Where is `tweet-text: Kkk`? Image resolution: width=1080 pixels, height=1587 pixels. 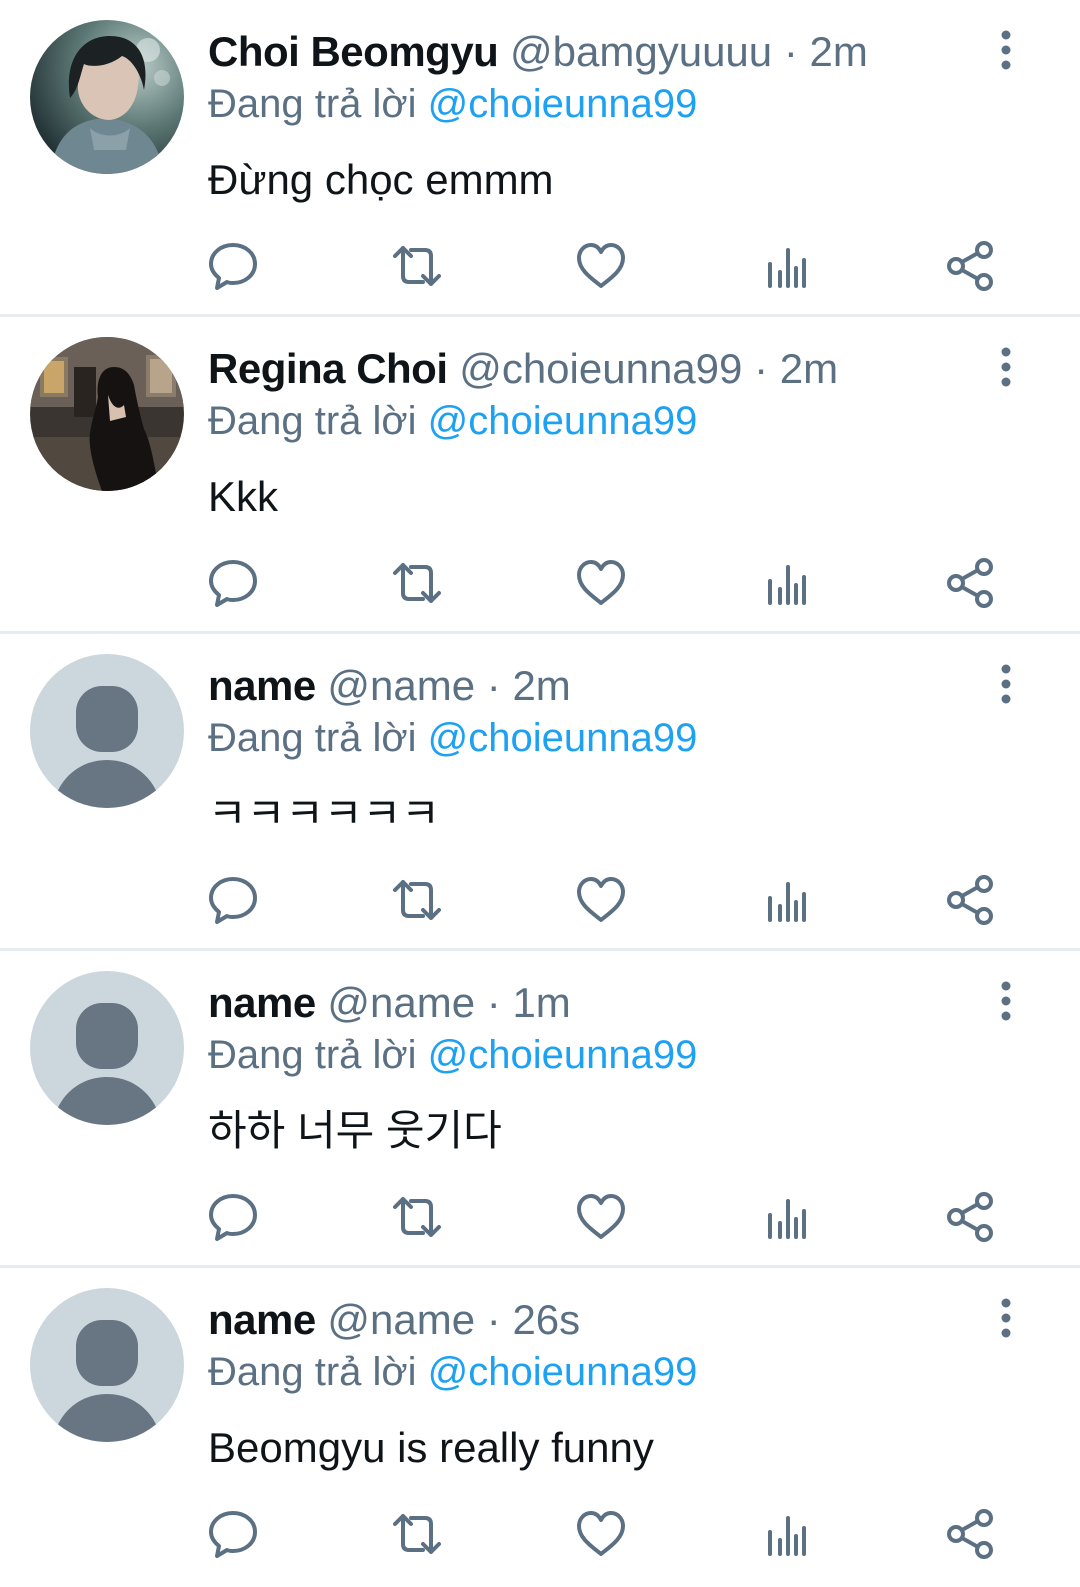
tweet-text: Kkk is located at coordinates (243, 496).